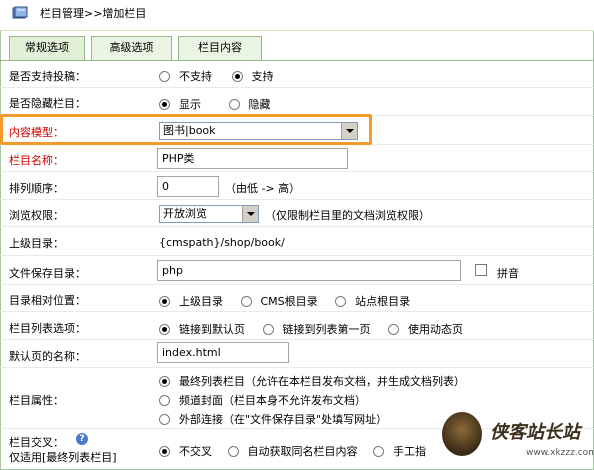 Image resolution: width=594 pixels, height=470 pixels. I want to click on radio-manual-cross: 手工指, so click(399, 451).